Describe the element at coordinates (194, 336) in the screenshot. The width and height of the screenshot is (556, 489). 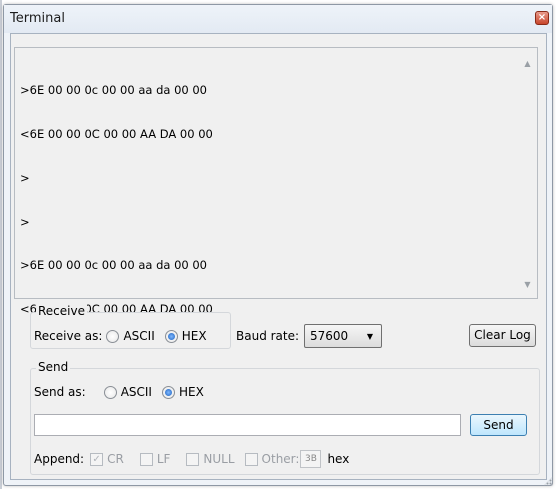
I see `receive-hex-label: HEX` at that location.